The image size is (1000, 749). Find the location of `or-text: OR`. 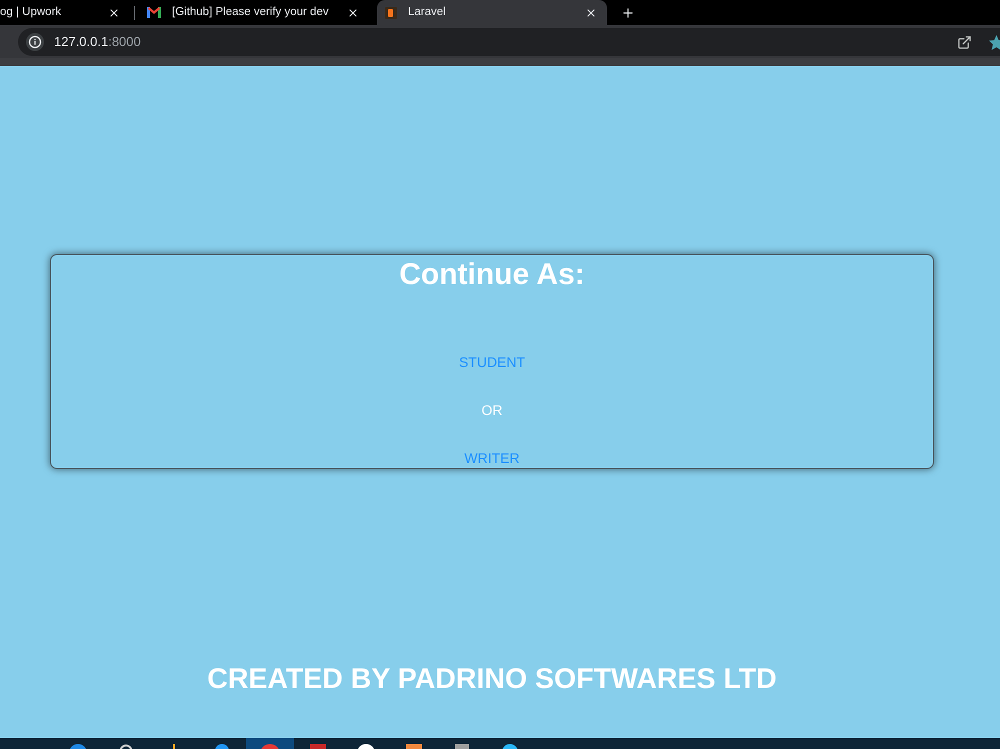

or-text: OR is located at coordinates (492, 410).